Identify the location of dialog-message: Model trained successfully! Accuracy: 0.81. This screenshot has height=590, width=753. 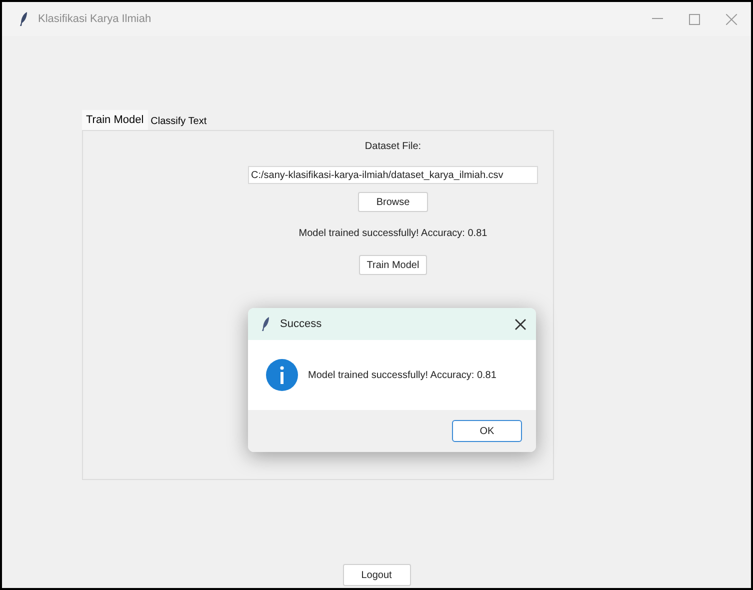
(402, 375).